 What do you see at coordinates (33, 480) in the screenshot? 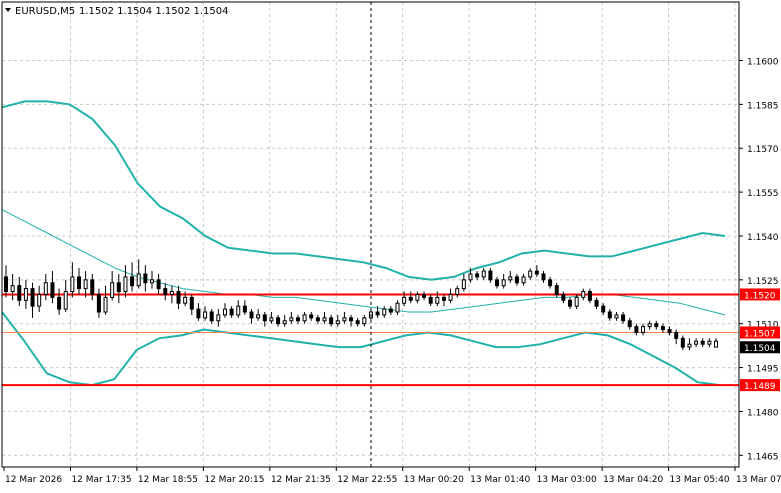
I see `x-tick-label: 12 Mar 2026` at bounding box center [33, 480].